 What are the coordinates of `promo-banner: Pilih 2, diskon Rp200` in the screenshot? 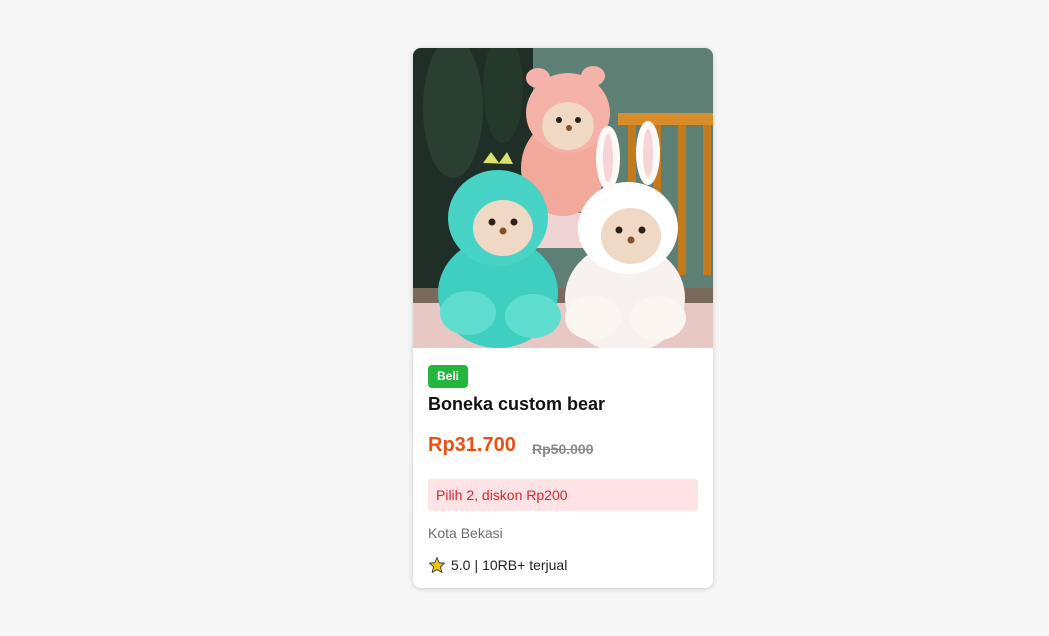 It's located at (563, 495).